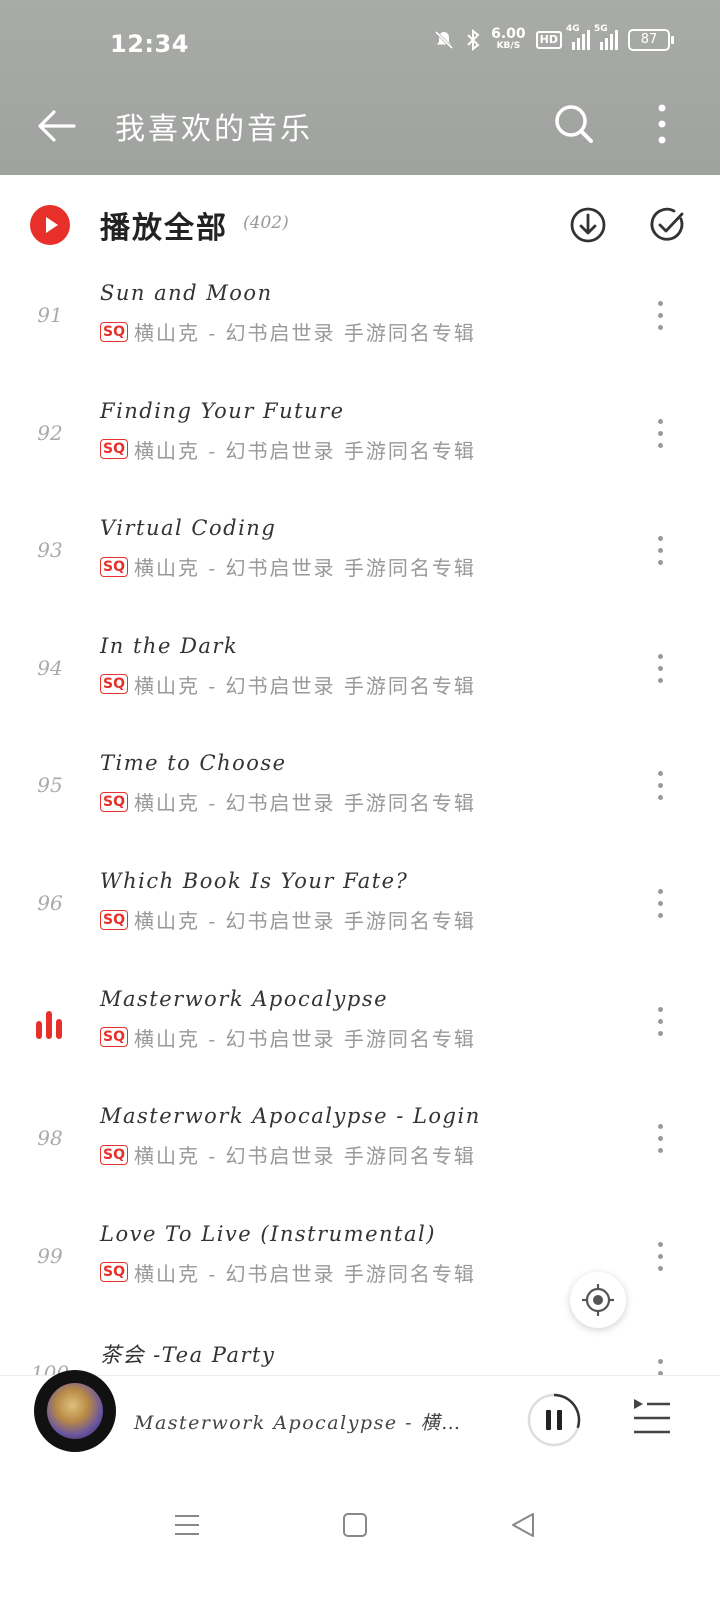 The width and height of the screenshot is (720, 1600). Describe the element at coordinates (193, 763) in the screenshot. I see `song-title: Time to Choose` at that location.